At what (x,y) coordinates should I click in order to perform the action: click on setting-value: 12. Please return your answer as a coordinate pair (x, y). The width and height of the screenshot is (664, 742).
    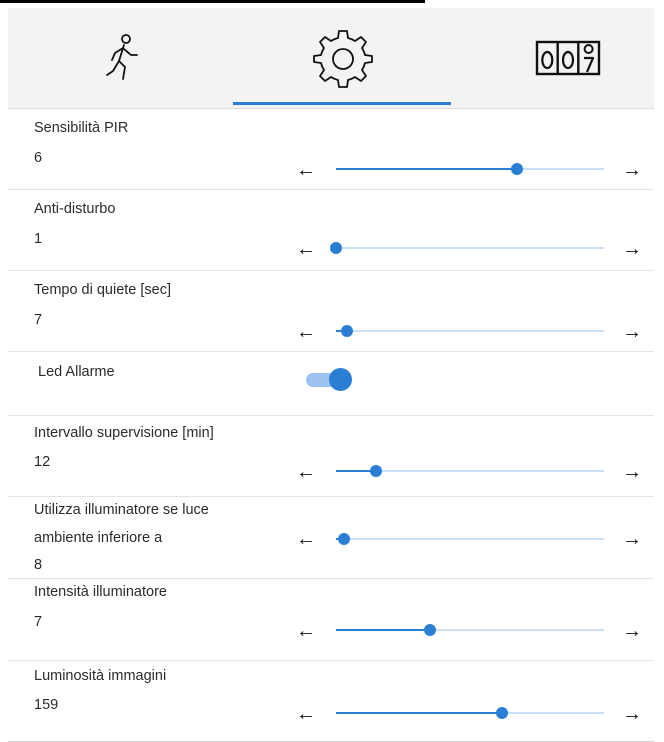
    Looking at the image, I should click on (42, 462).